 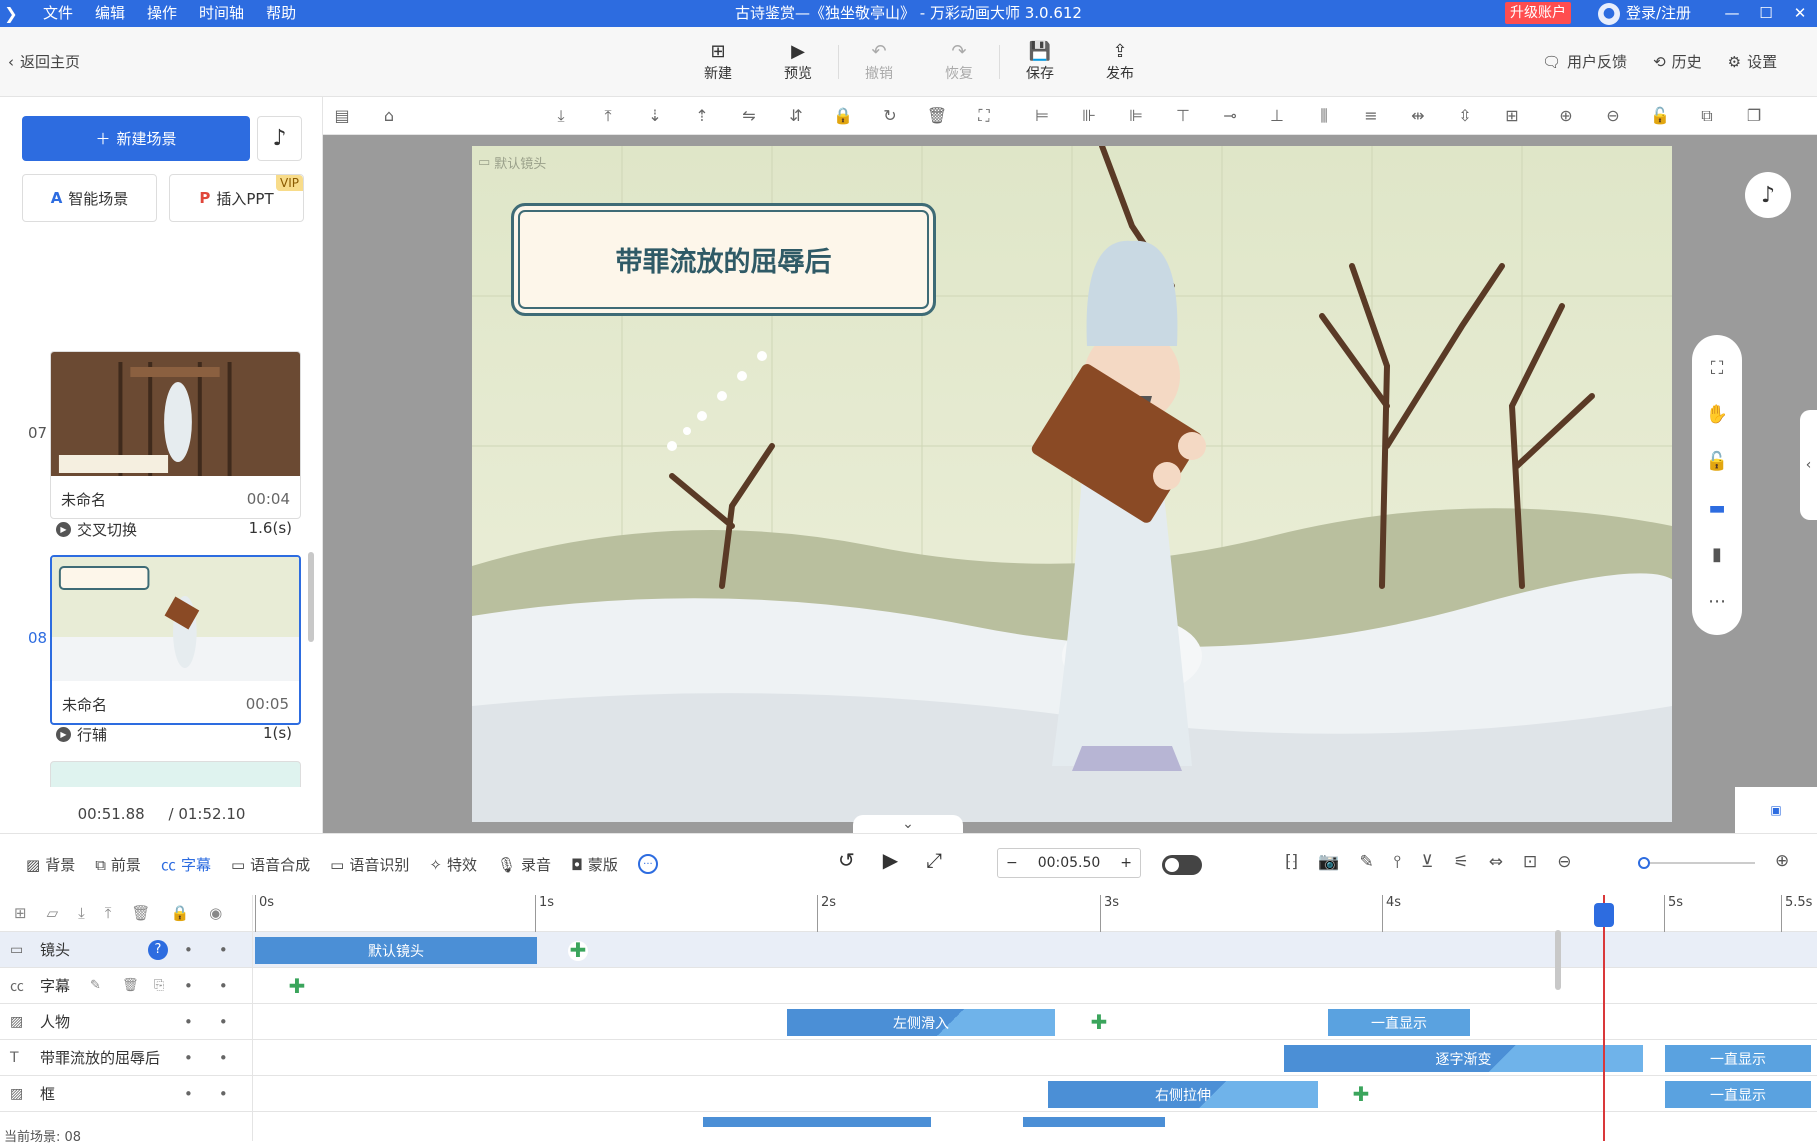 I want to click on play-icon: ▶, so click(x=890, y=860).